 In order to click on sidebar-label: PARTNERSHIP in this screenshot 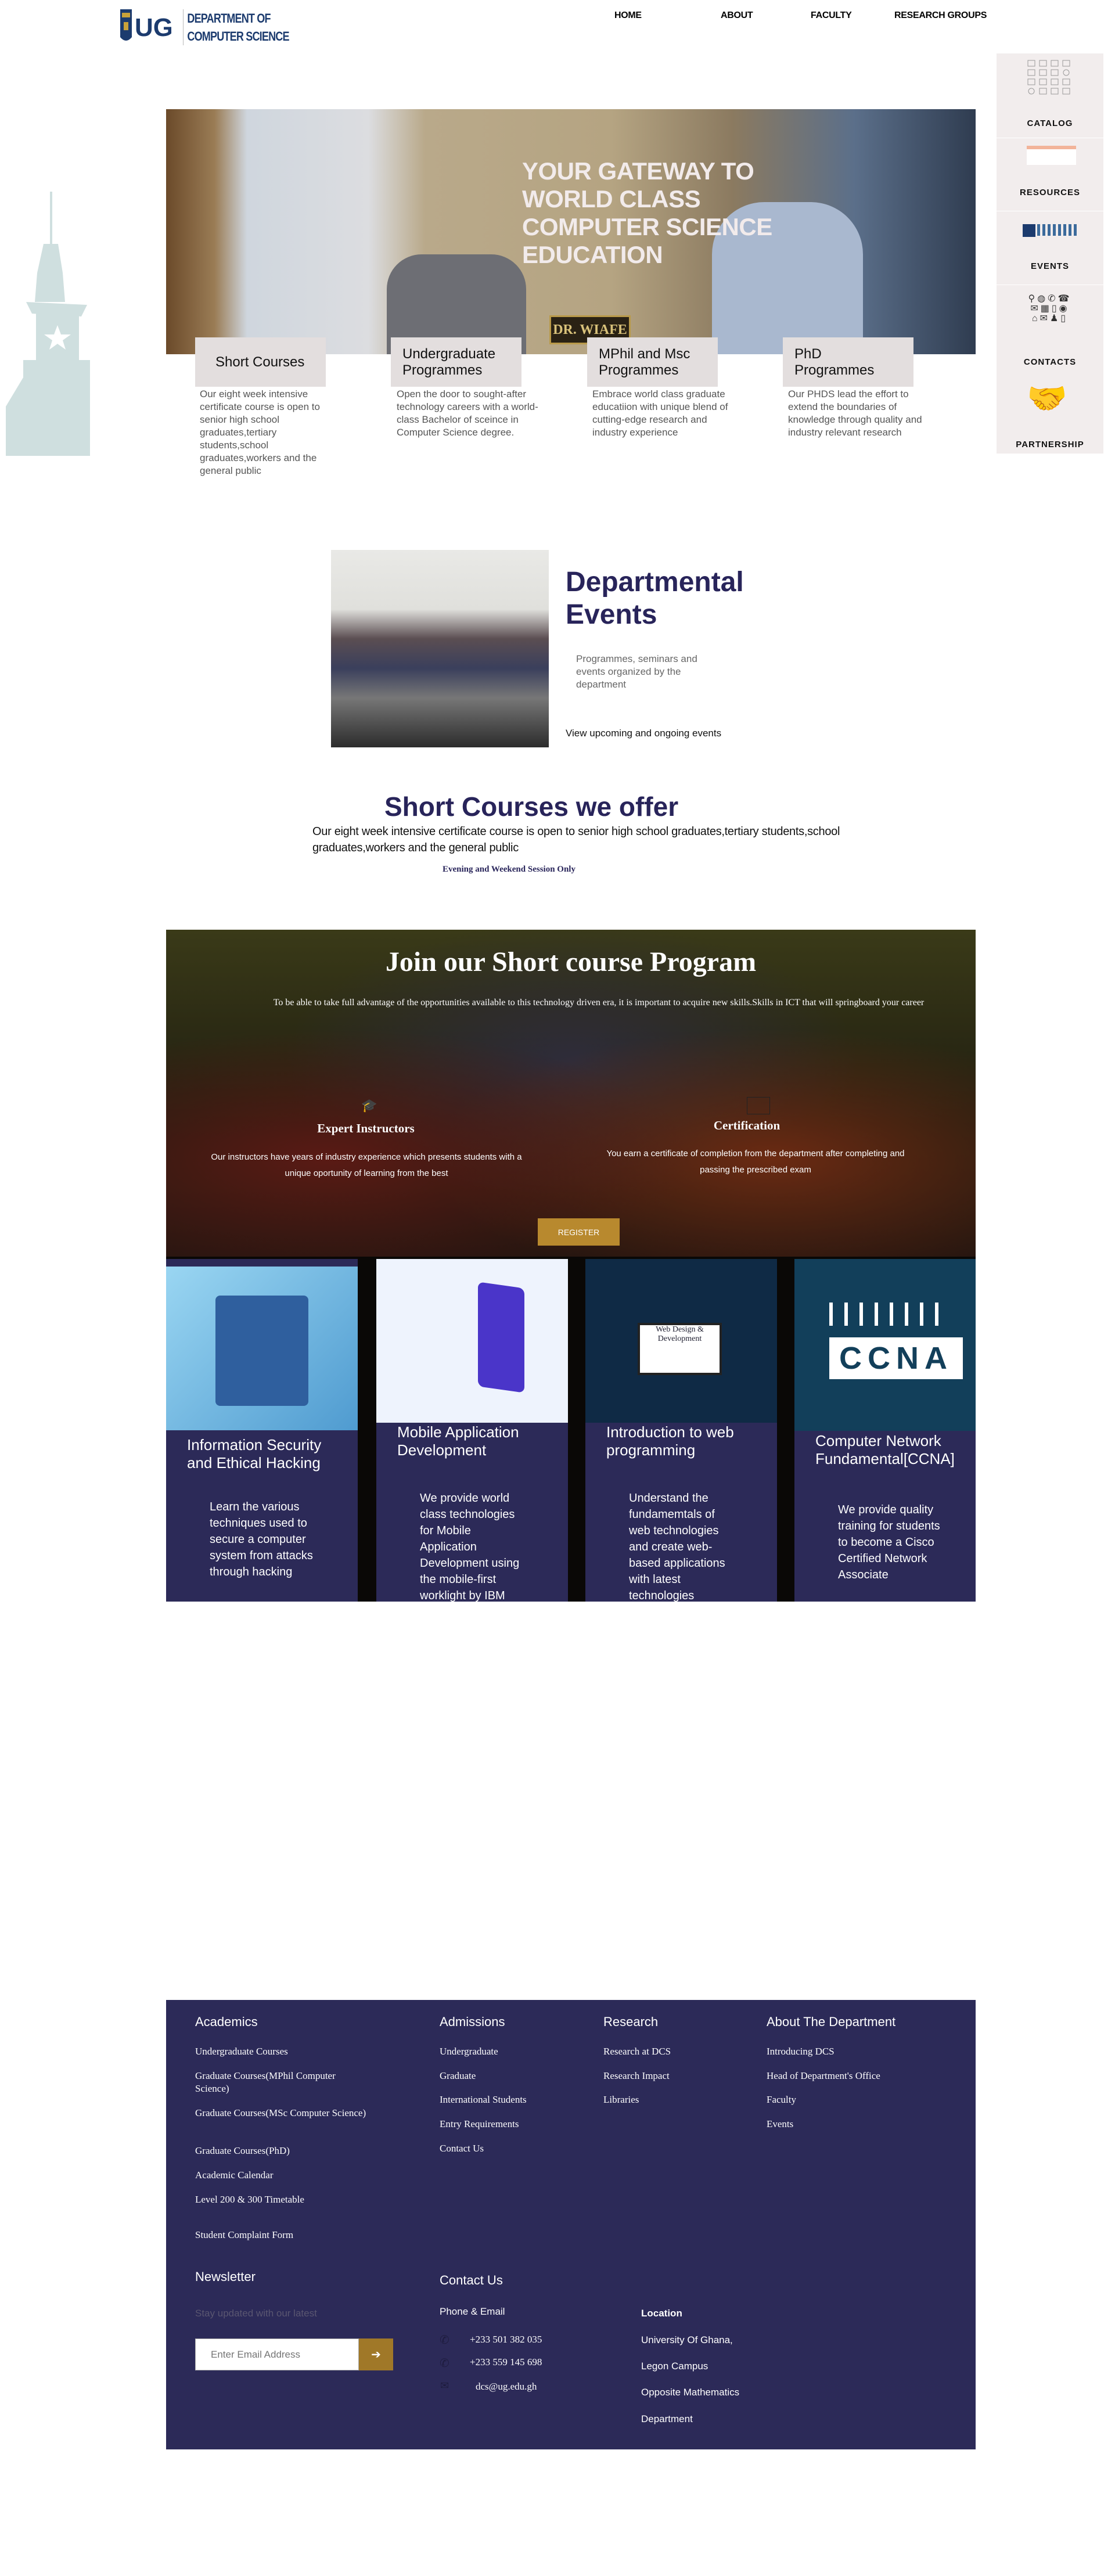, I will do `click(1050, 444)`.